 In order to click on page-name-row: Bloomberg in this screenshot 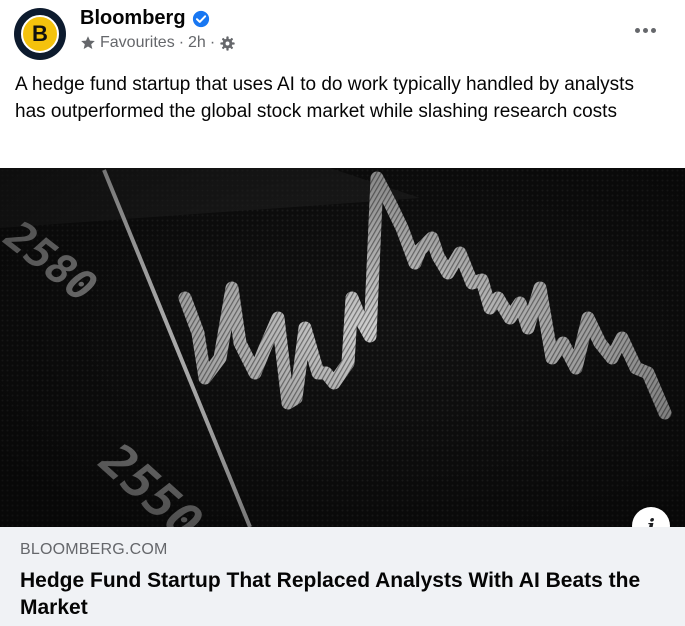, I will do `click(145, 18)`.